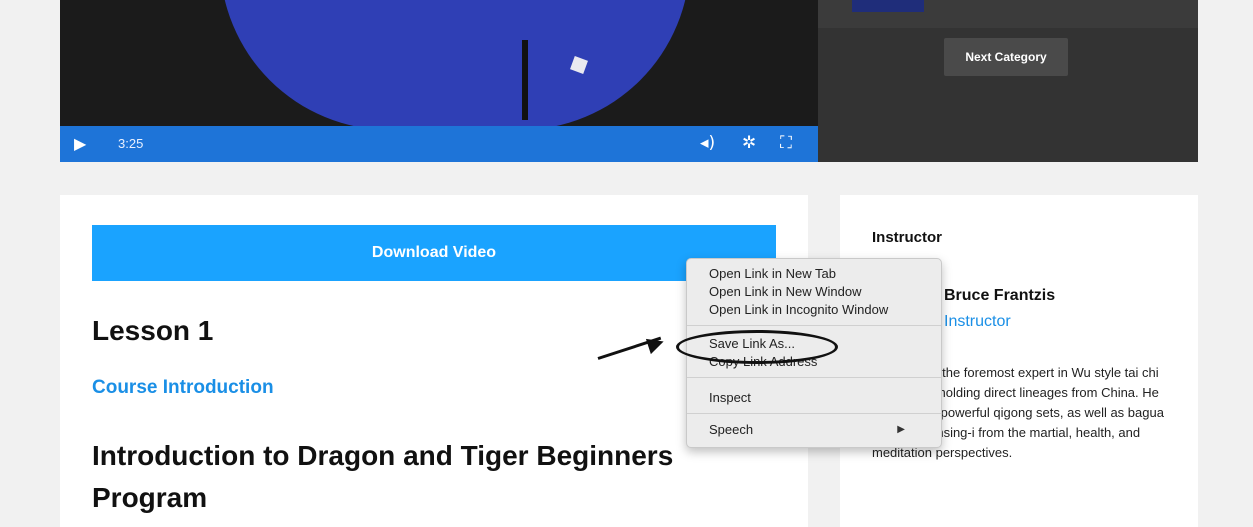  Describe the element at coordinates (731, 429) in the screenshot. I see `menu-item-speech-label: Speech` at that location.